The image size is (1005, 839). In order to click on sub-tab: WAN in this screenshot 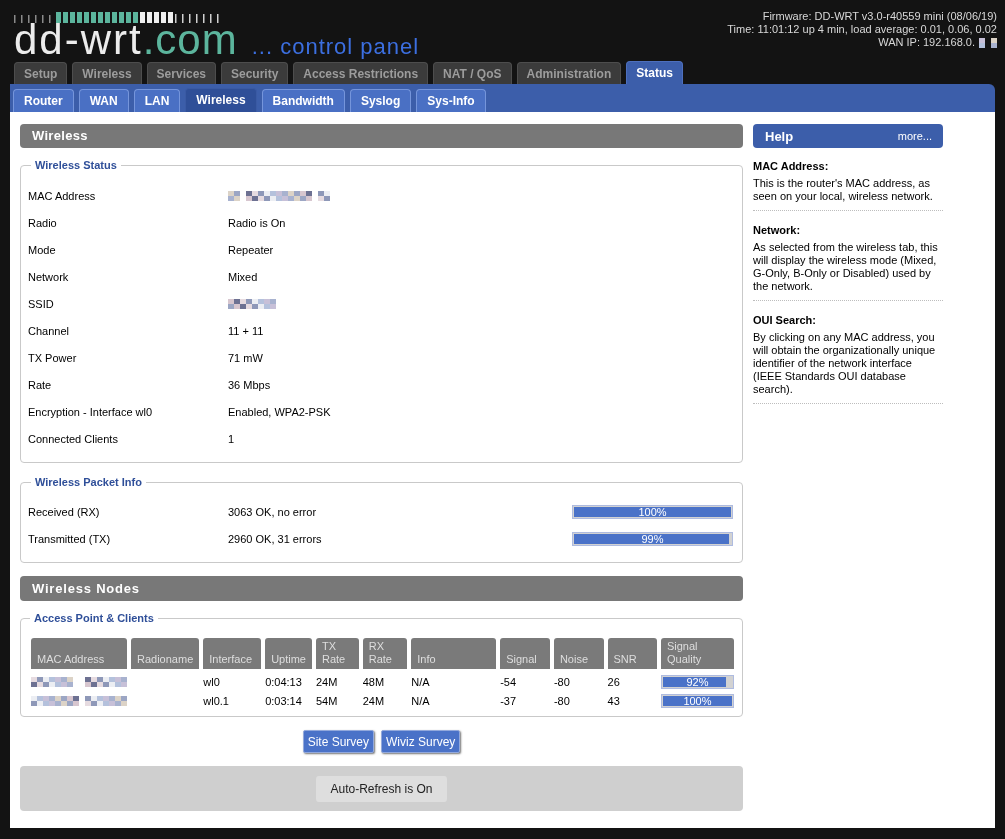, I will do `click(103, 100)`.